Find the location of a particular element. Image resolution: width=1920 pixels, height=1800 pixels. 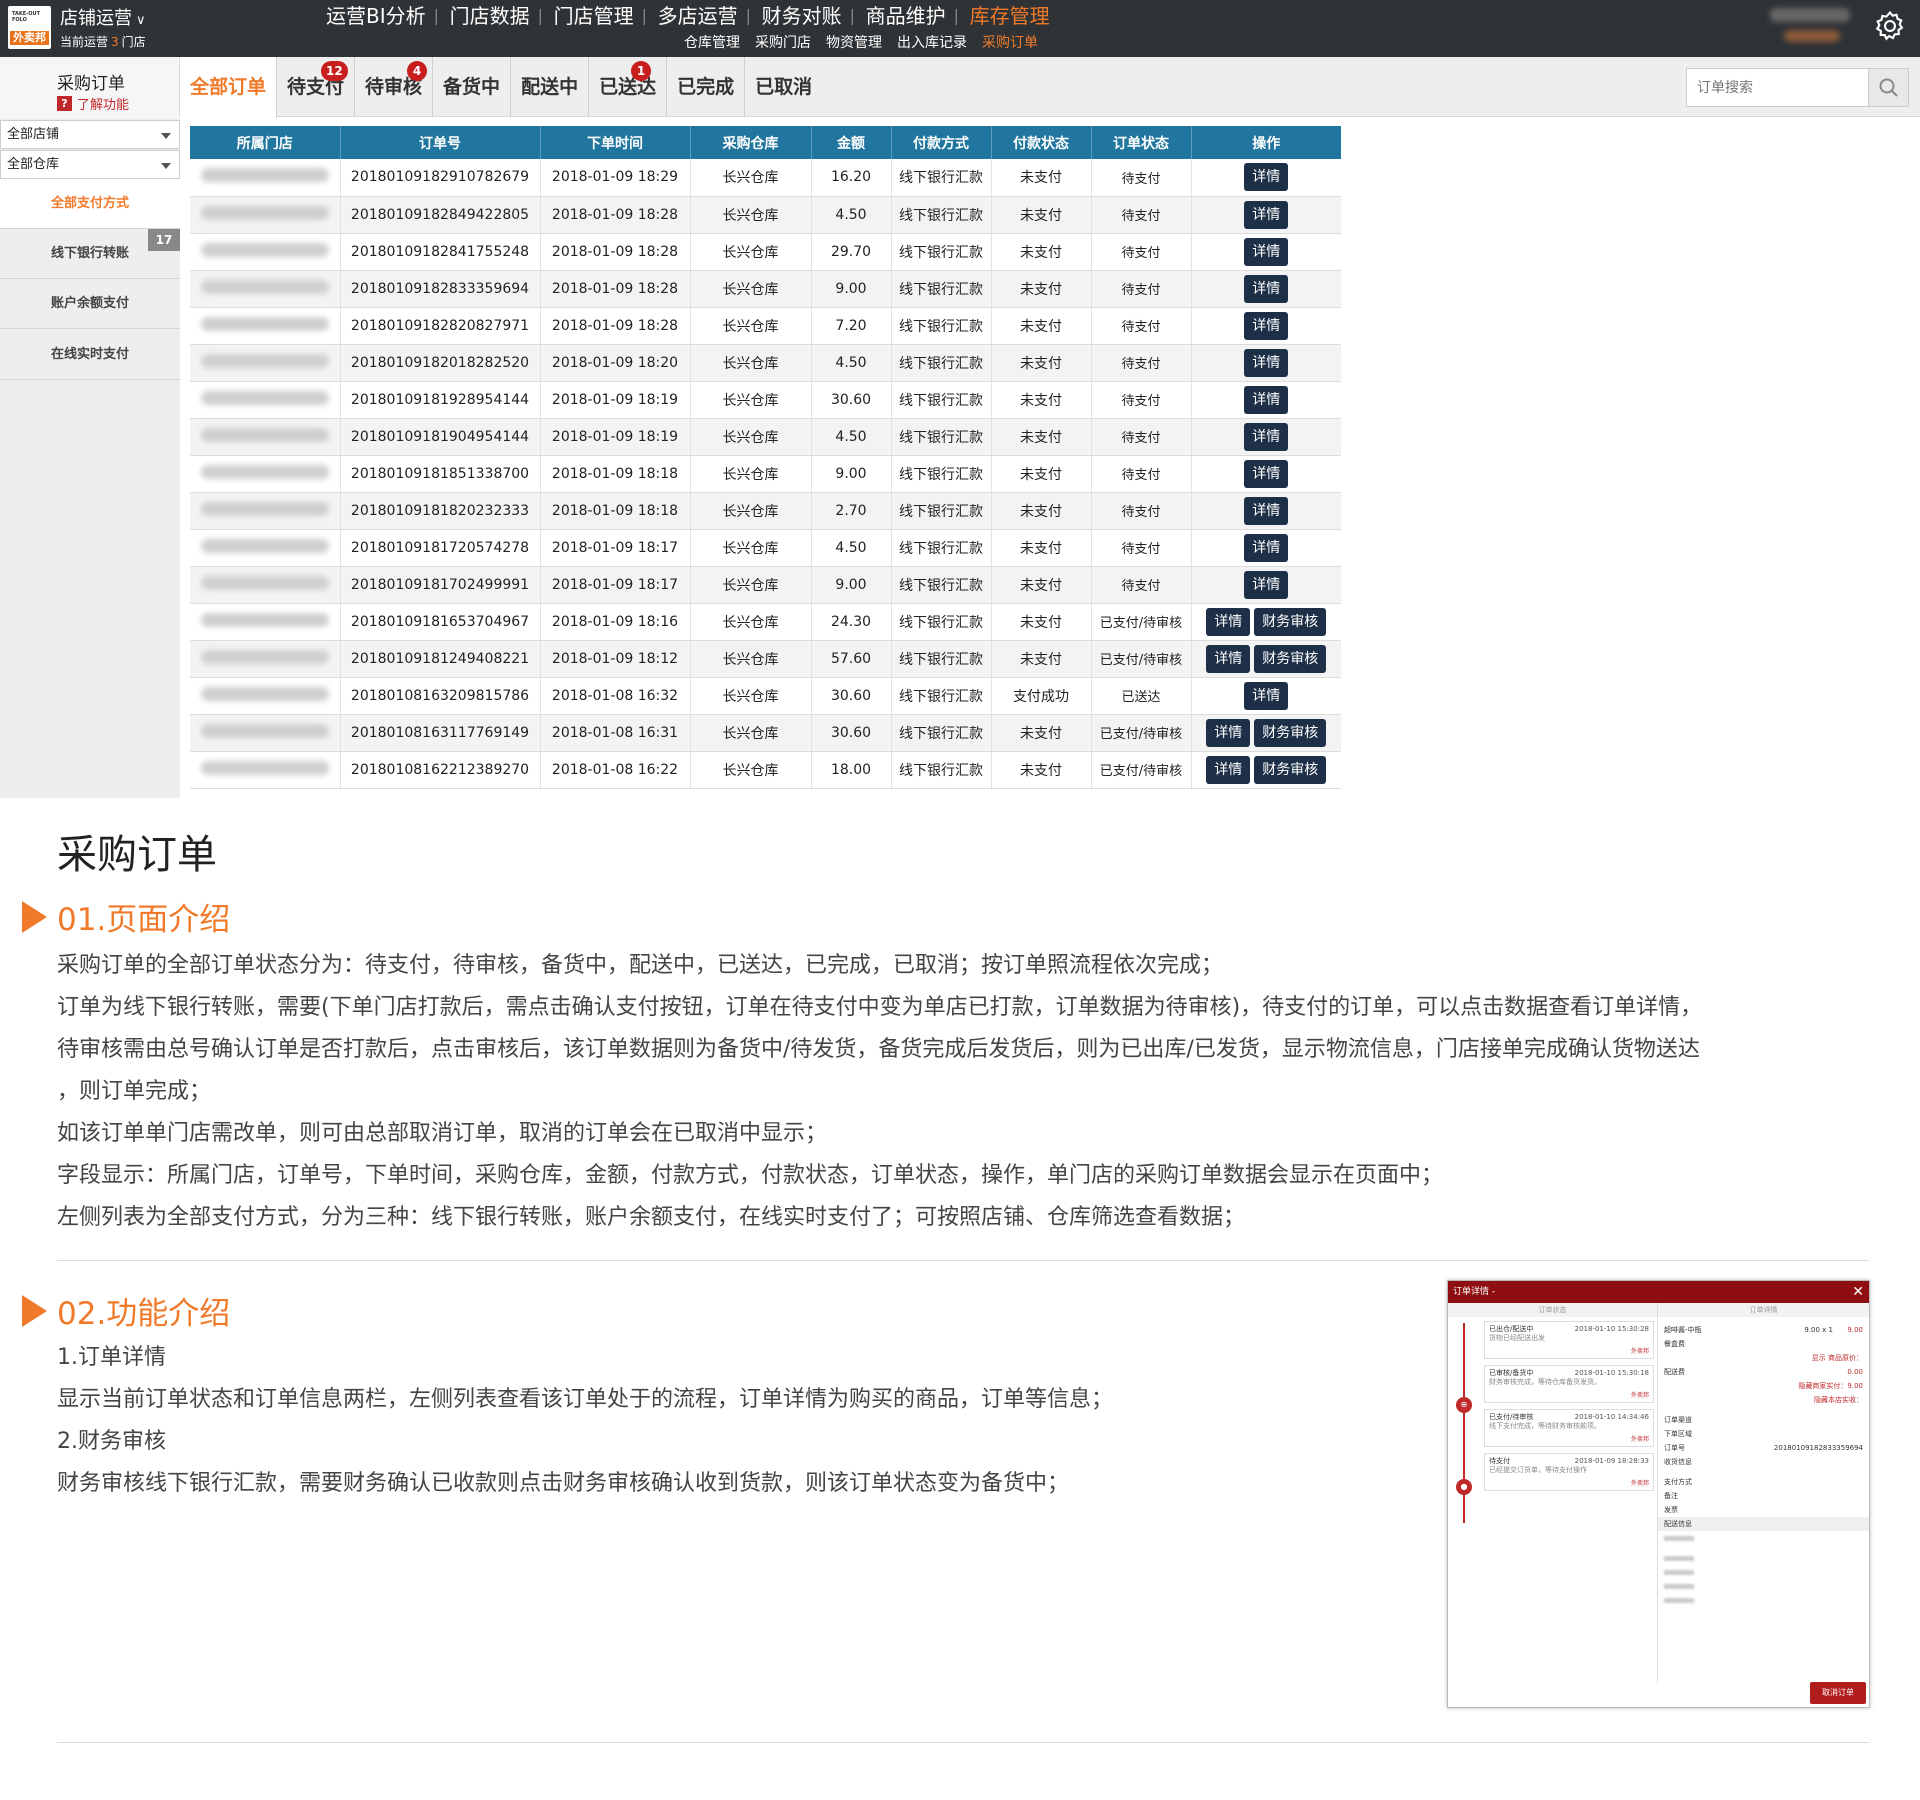

help-link: ? 了解功能 is located at coordinates (93, 103).